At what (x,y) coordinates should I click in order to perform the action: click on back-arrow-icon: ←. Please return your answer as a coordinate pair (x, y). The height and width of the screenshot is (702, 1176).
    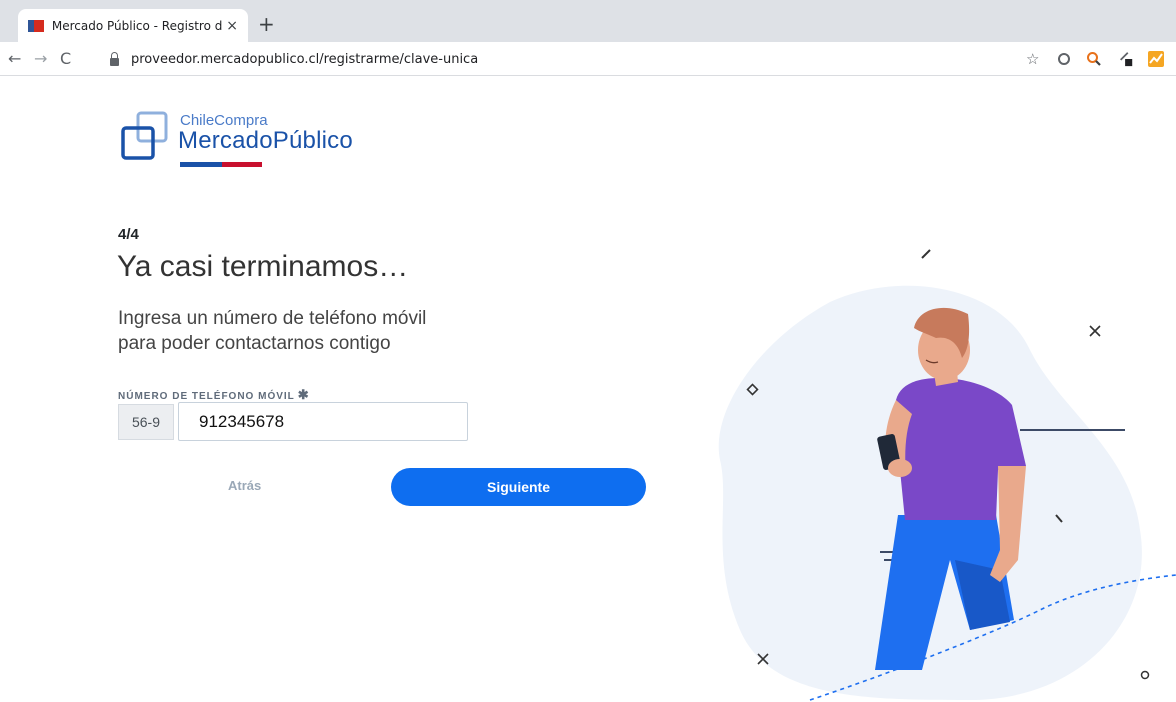
    Looking at the image, I should click on (14, 58).